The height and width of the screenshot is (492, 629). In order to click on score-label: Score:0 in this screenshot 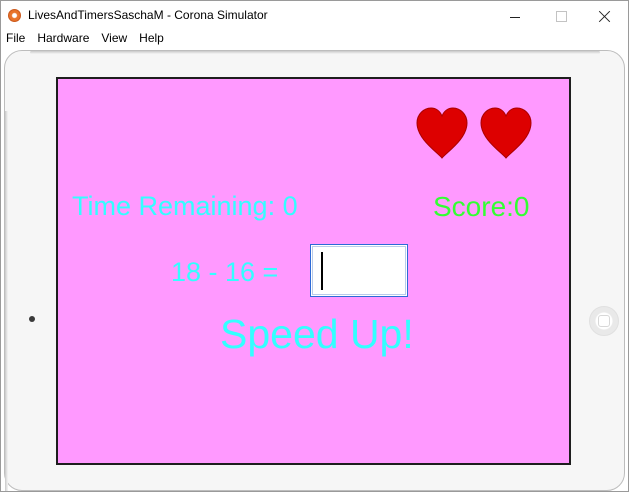, I will do `click(481, 206)`.